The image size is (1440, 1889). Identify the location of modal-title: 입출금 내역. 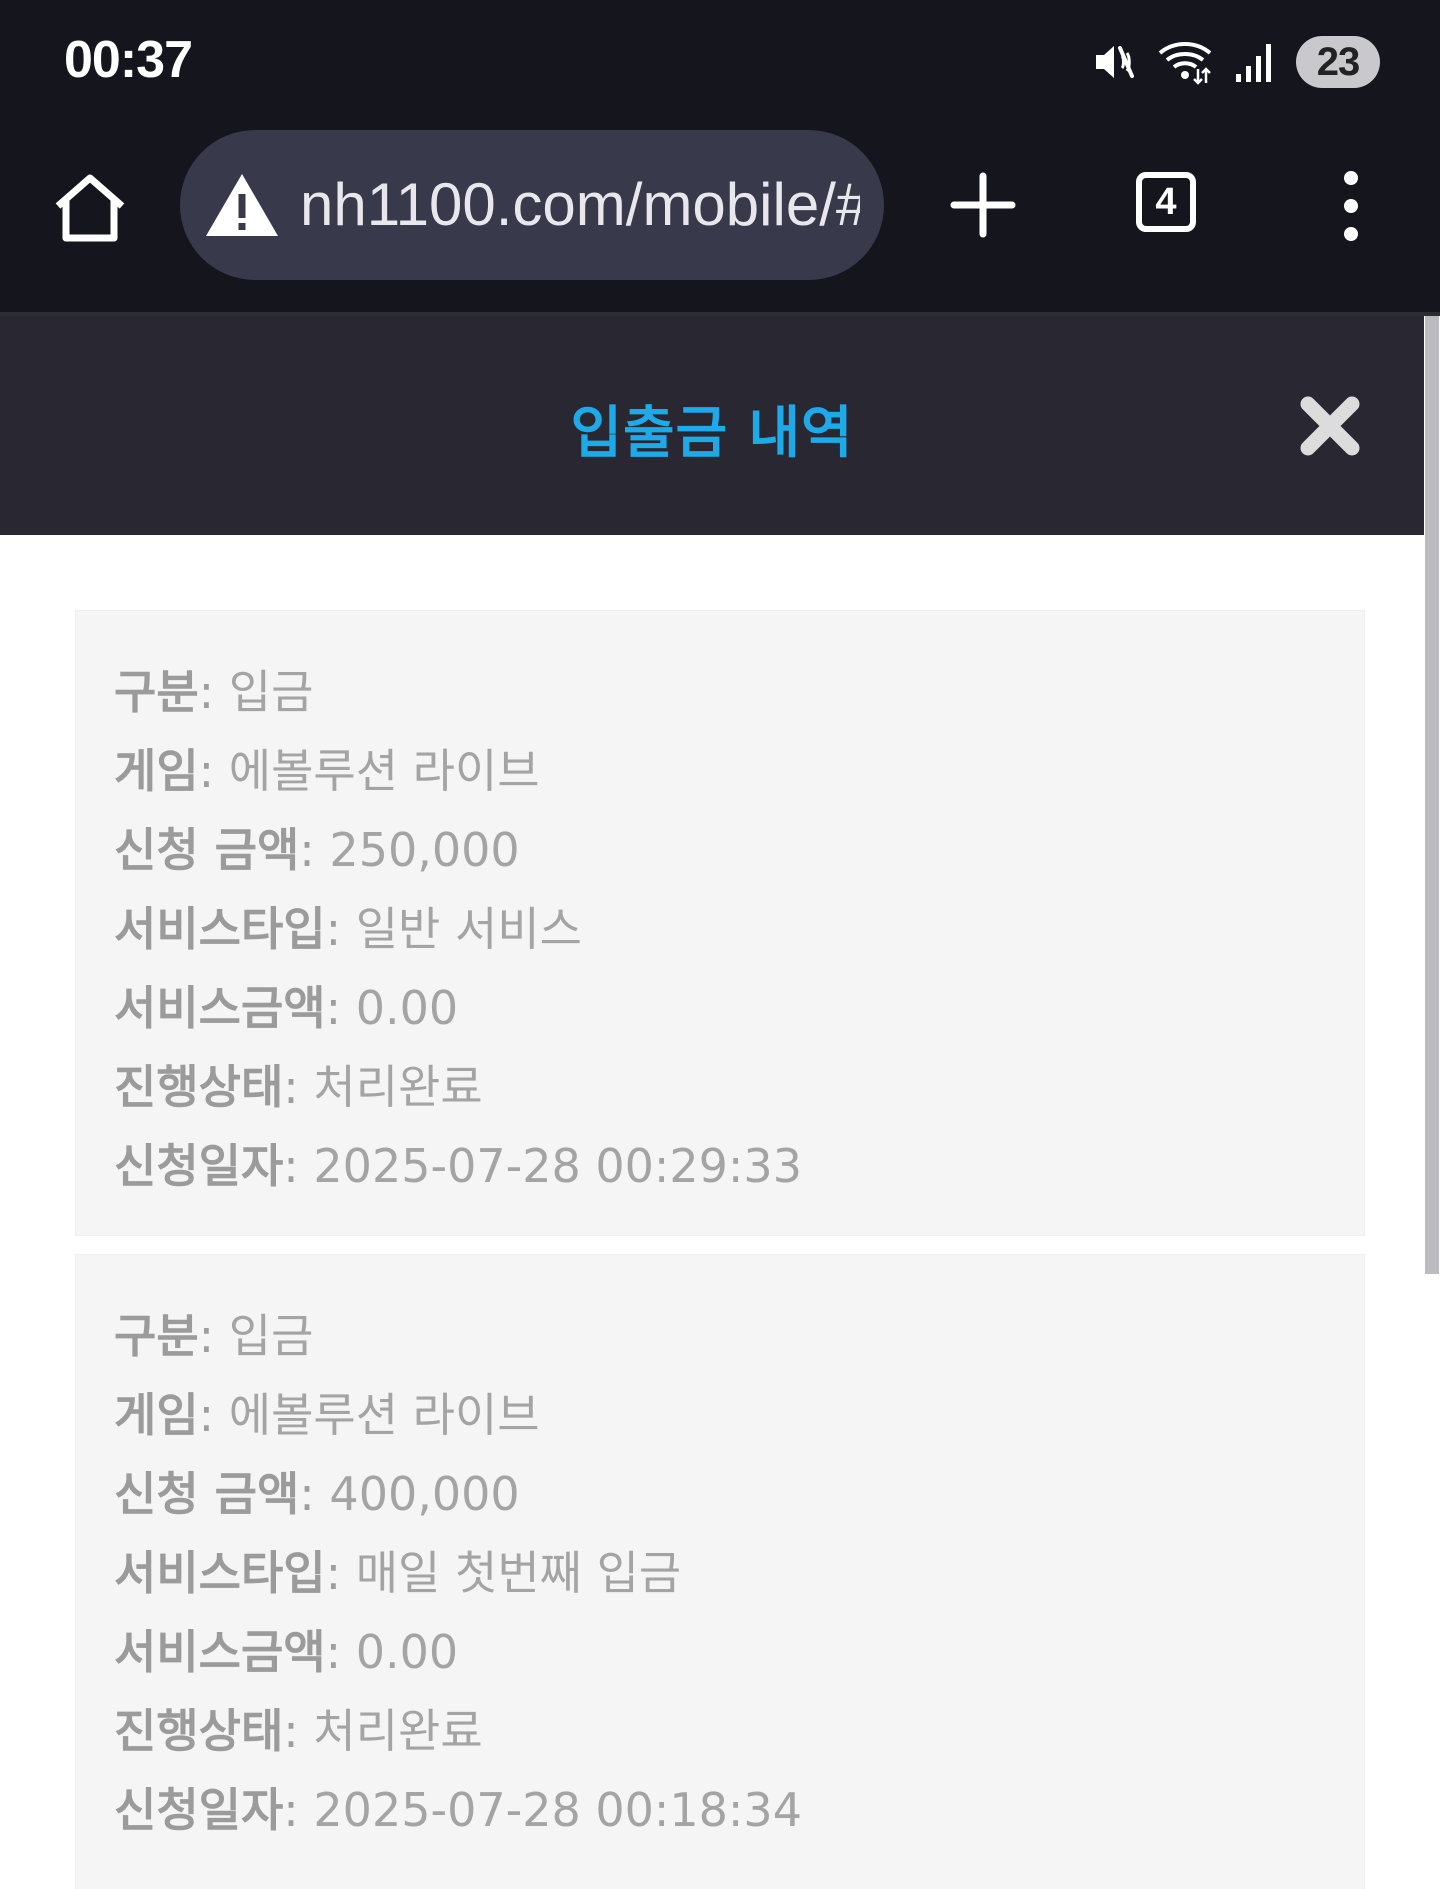
(712, 433).